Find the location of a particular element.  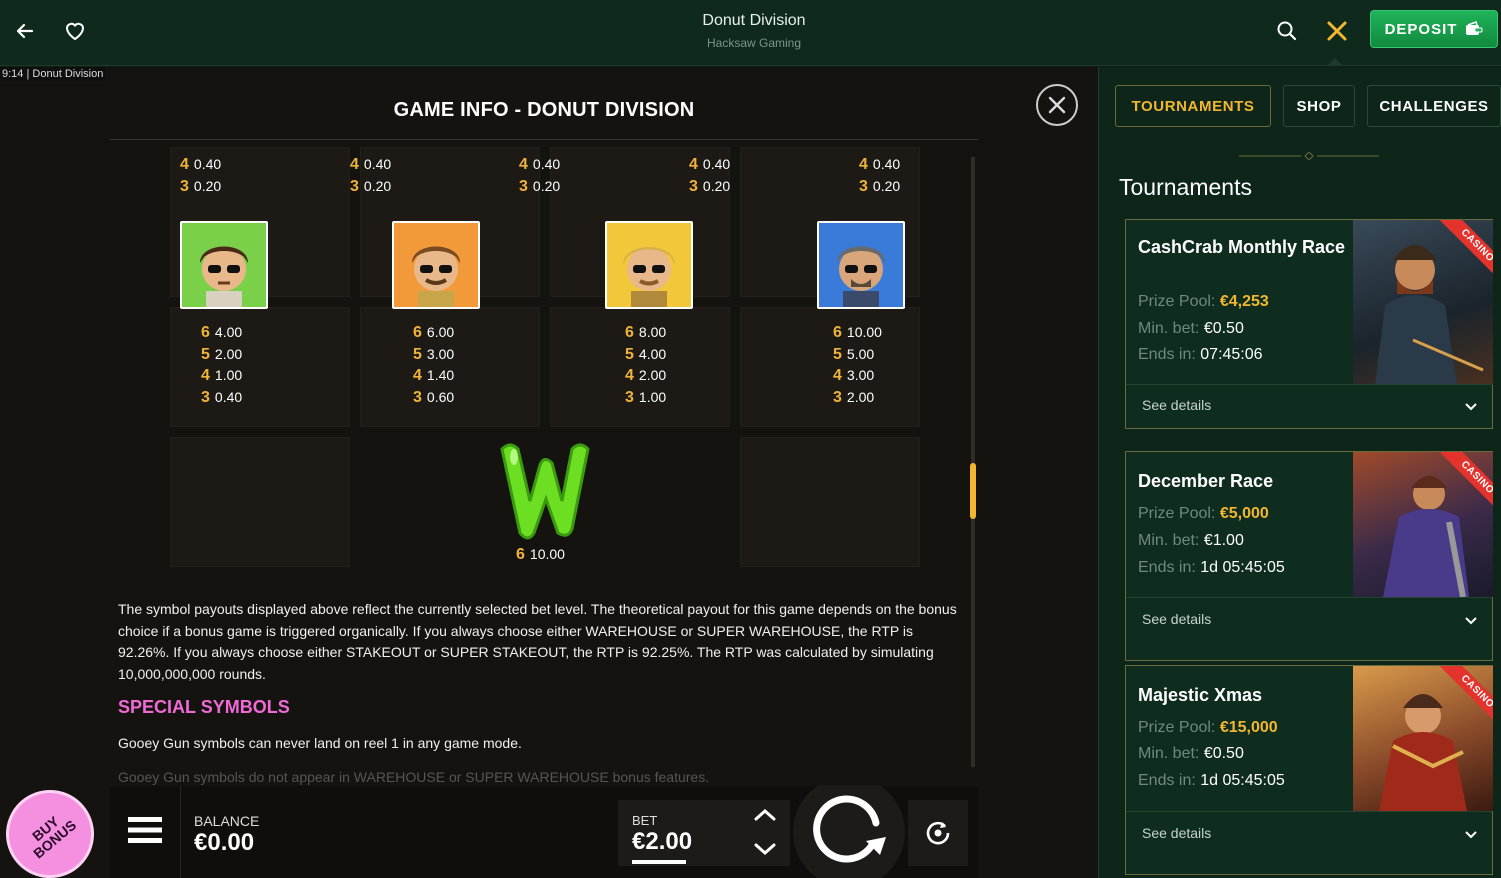

pay-value: 4.00 is located at coordinates (652, 353).